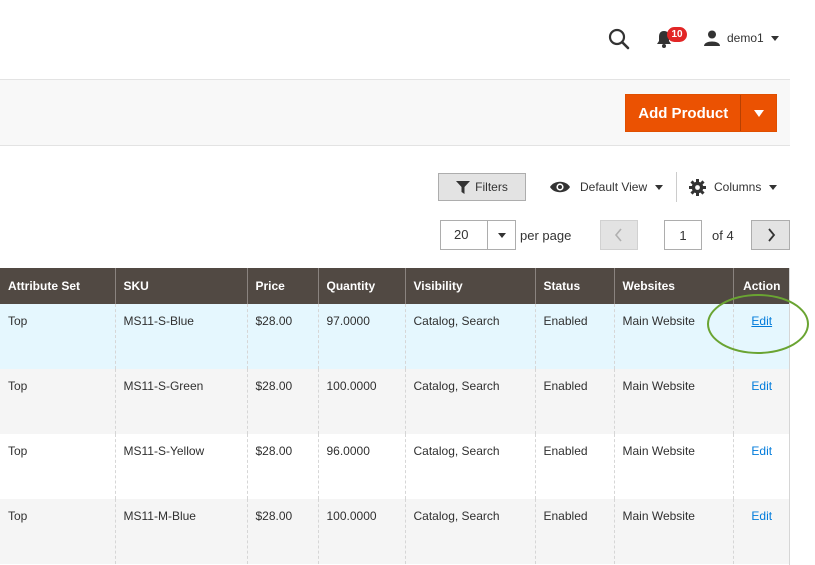  I want to click on per-page-dropdown-button, so click(501, 235).